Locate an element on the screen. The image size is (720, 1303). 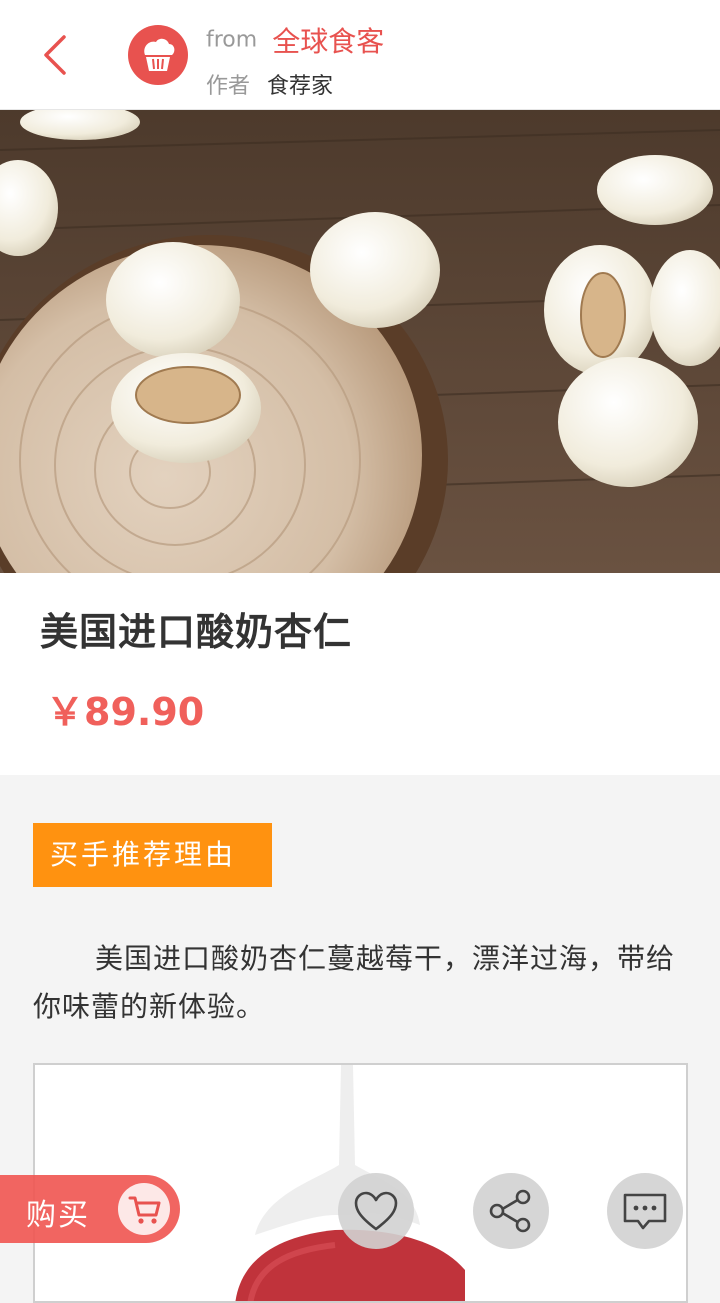
comment-icon is located at coordinates (645, 1211).